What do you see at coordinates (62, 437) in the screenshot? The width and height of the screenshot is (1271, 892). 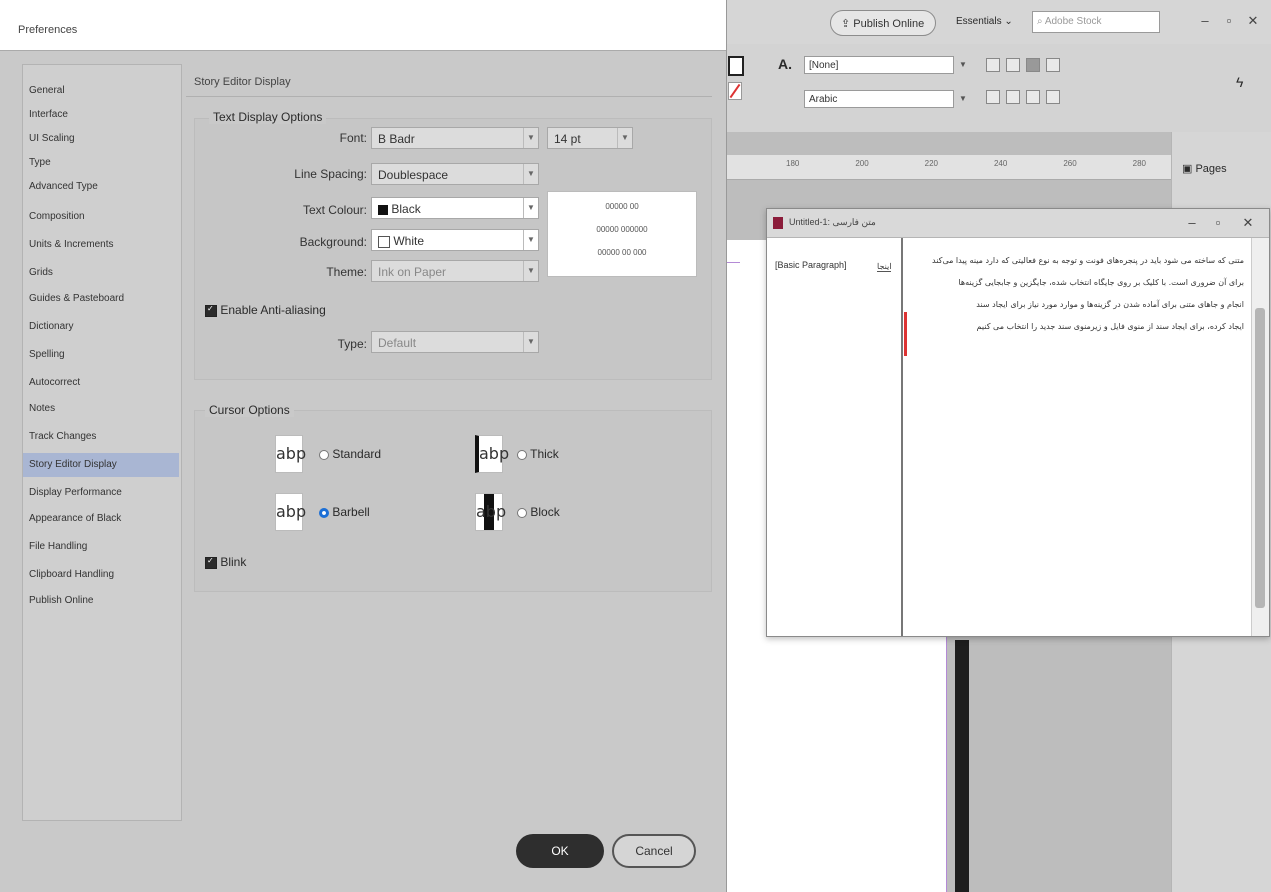 I see `nav-item-track-changes: Track Changes` at bounding box center [62, 437].